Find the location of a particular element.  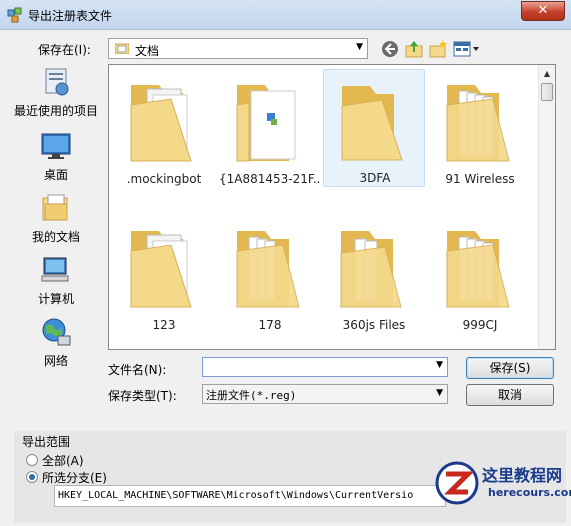

place-computer: 计算机 is located at coordinates (56, 284).